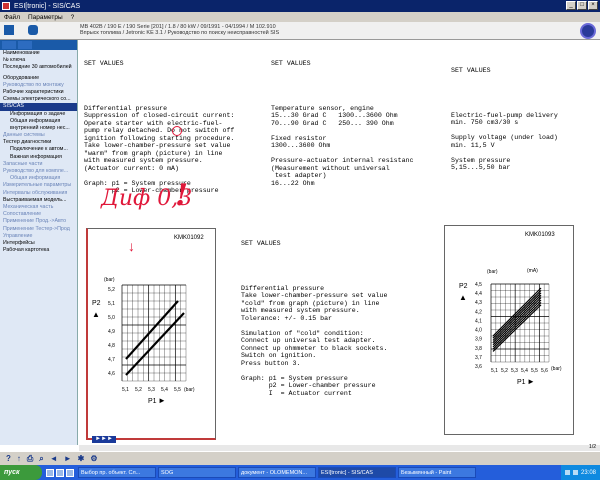 This screenshot has width=600, height=480. What do you see at coordinates (38, 78) in the screenshot?
I see `sidebar-item: Оборудование` at bounding box center [38, 78].